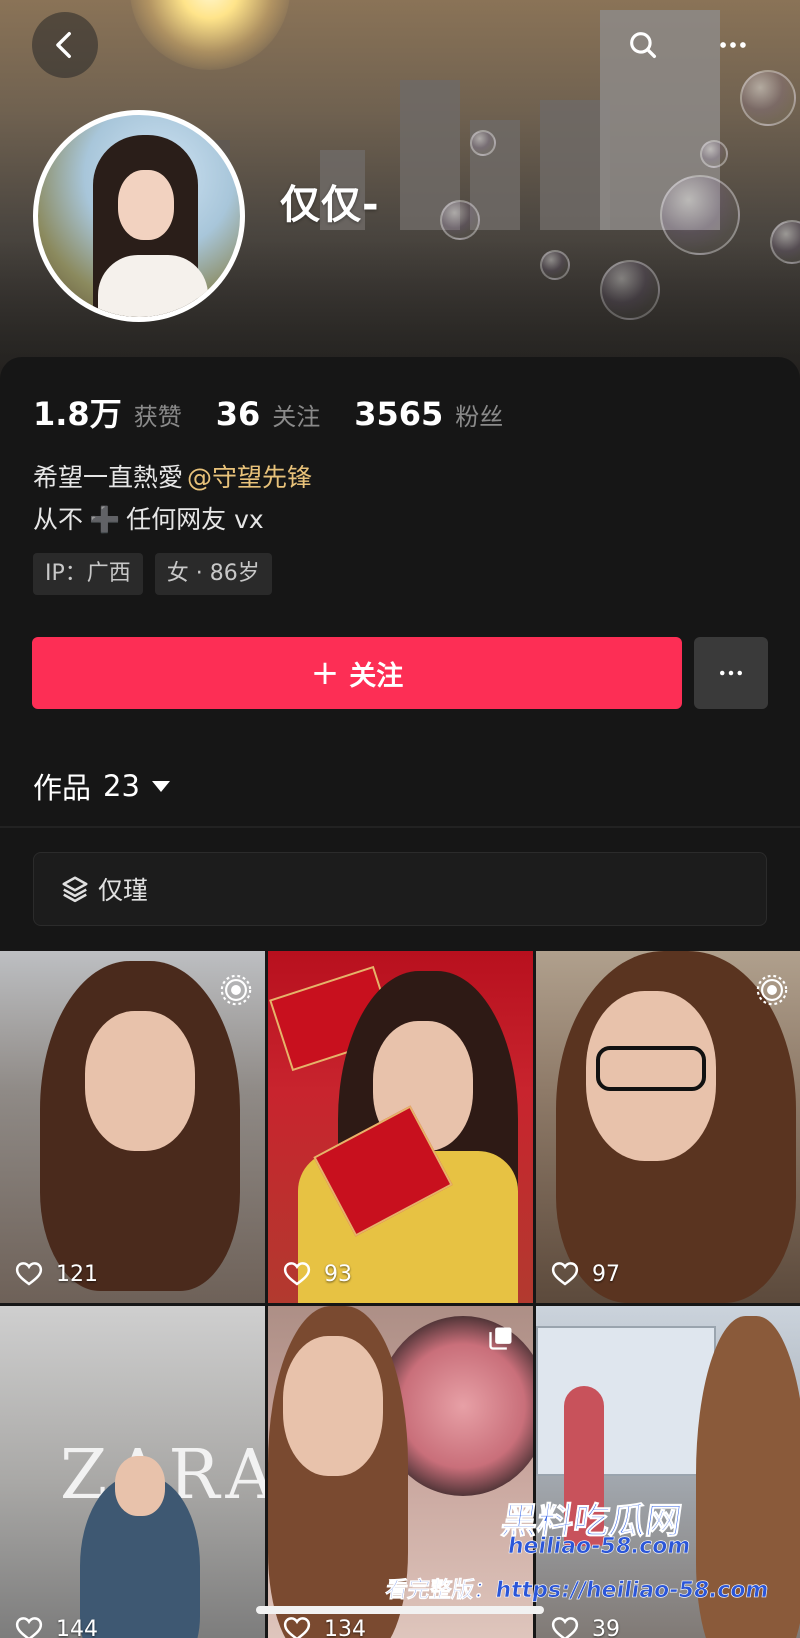 This screenshot has height=1638, width=800. I want to click on layers-icon, so click(75, 889).